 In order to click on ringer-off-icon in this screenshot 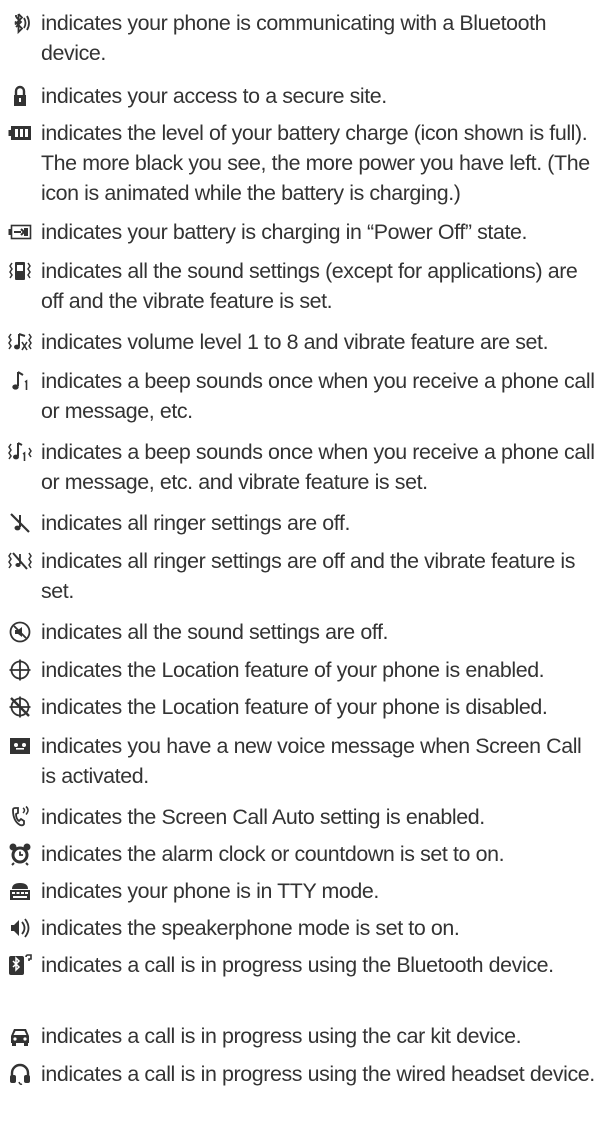, I will do `click(20, 523)`.